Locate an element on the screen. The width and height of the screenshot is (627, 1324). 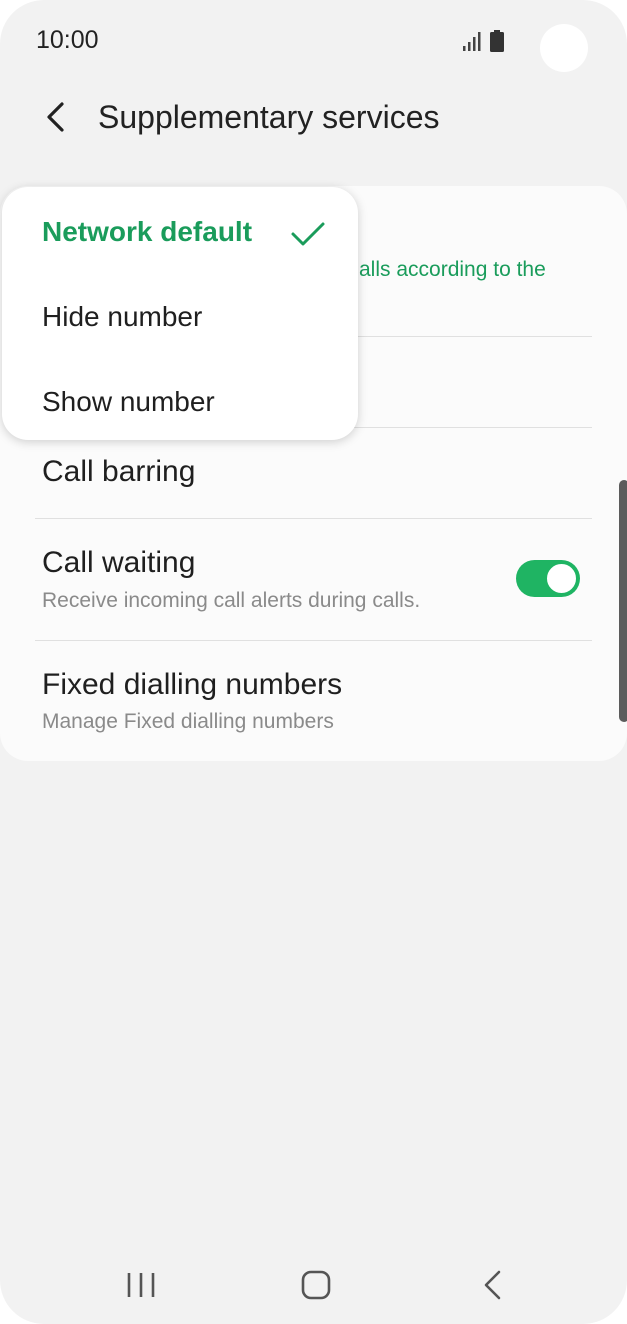
call-waiting-label: Call waiting is located at coordinates (119, 562).